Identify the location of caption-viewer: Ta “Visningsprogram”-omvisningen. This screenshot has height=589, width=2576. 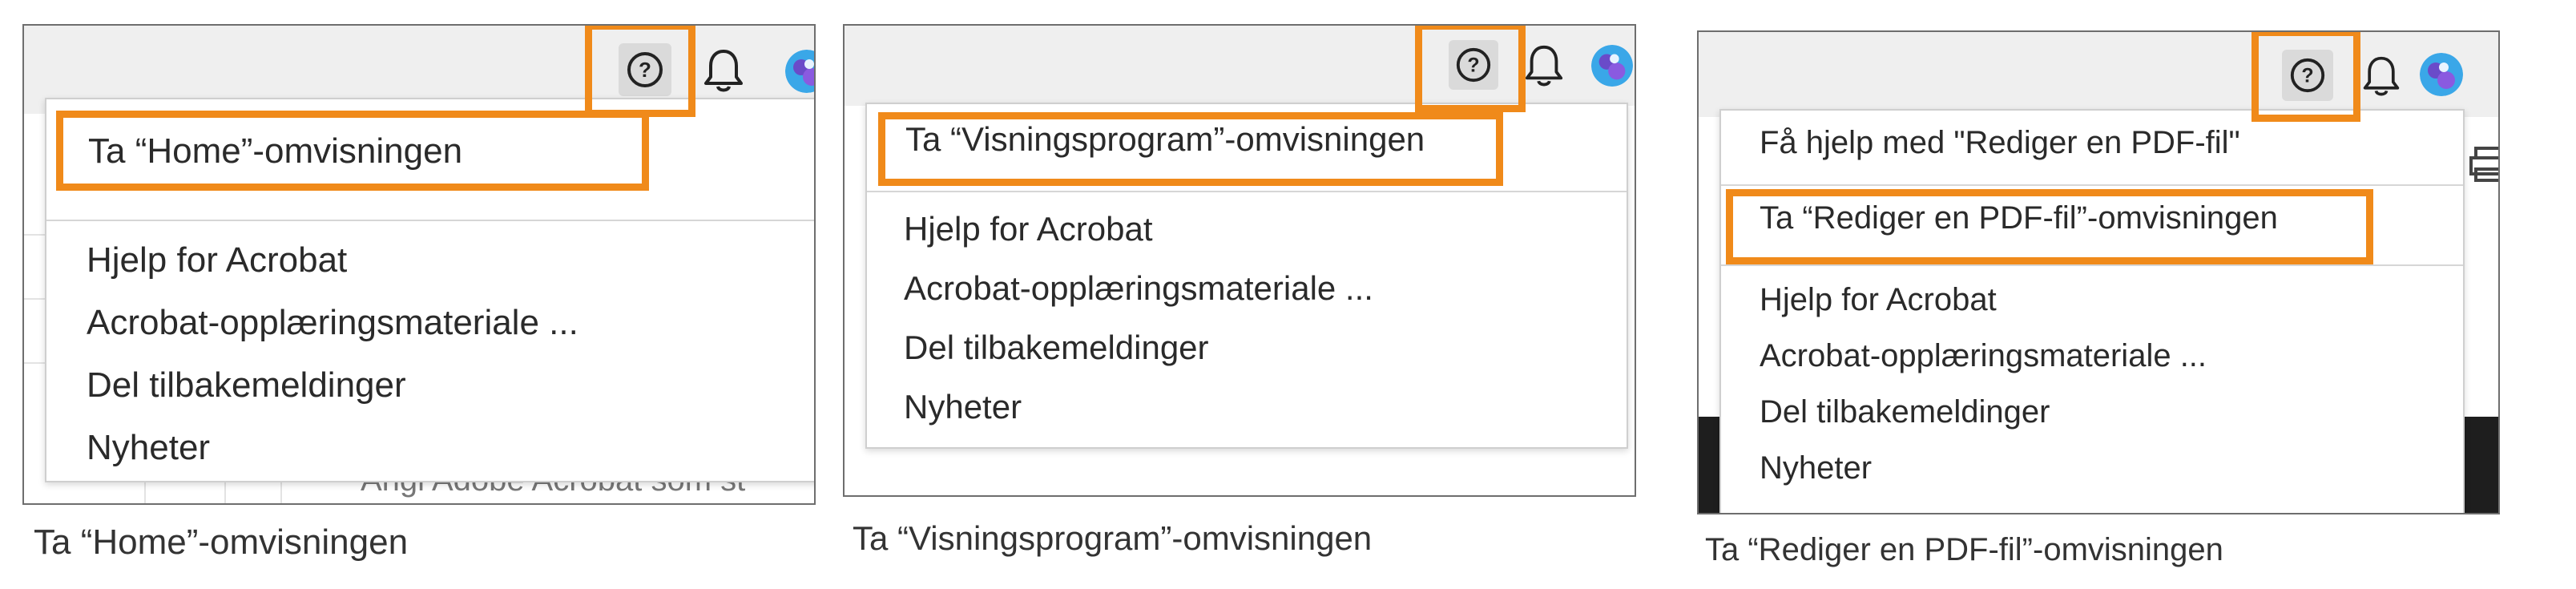
(1113, 538).